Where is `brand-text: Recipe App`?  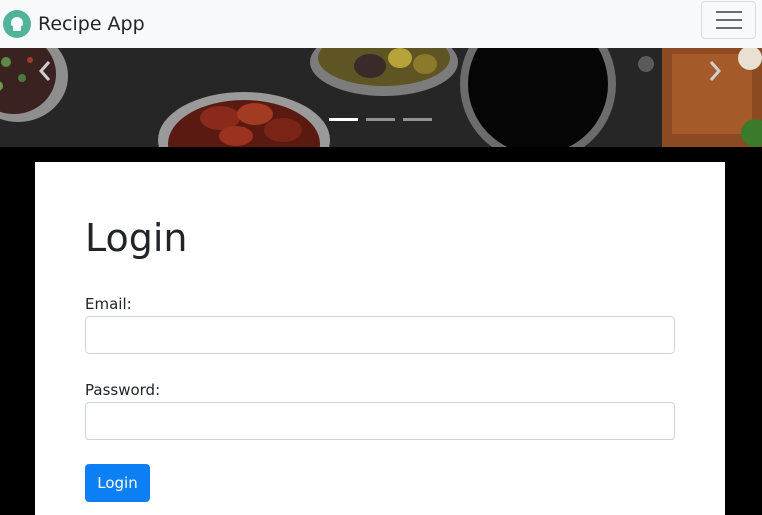
brand-text: Recipe App is located at coordinates (91, 24).